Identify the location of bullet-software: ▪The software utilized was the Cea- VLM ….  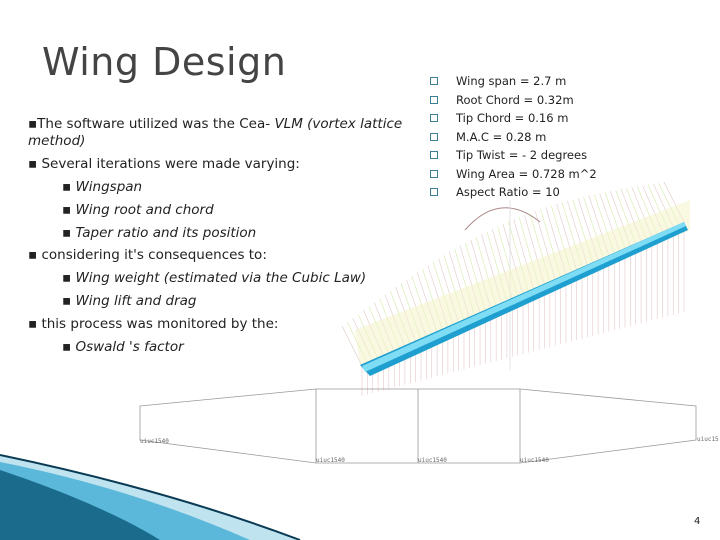
(215, 124).